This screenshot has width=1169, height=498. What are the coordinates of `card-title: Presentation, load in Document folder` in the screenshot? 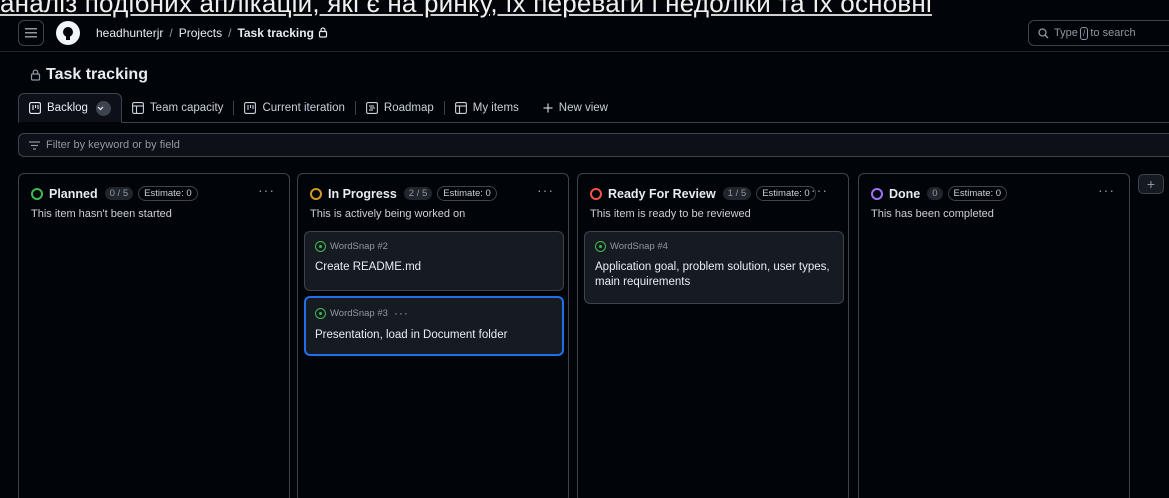 It's located at (434, 335).